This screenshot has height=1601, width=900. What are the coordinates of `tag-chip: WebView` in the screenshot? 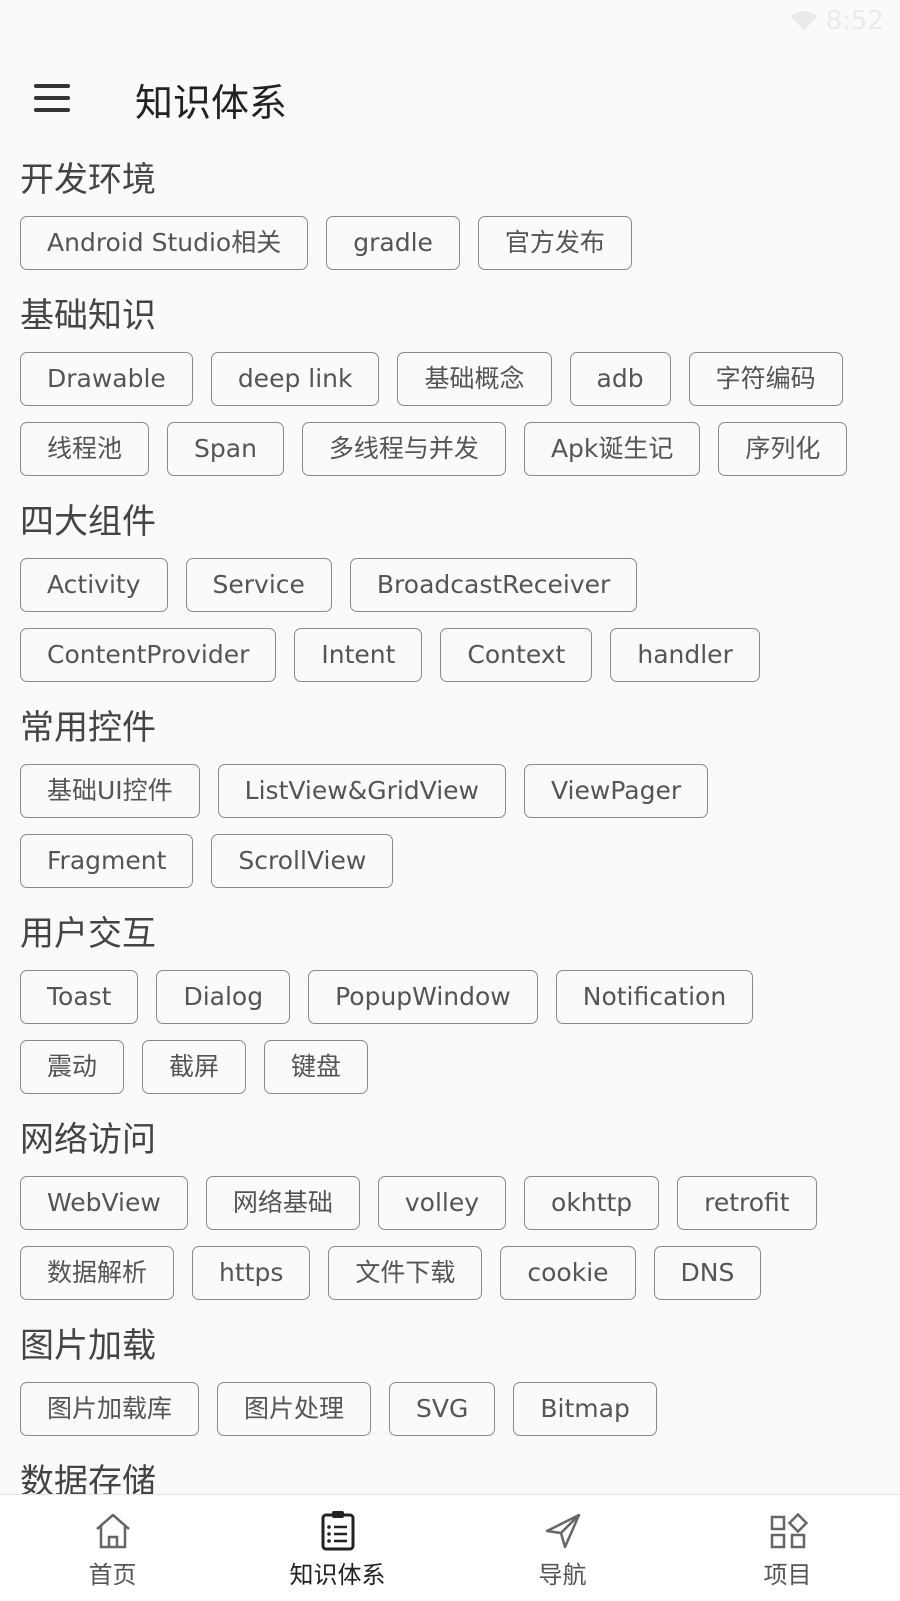 It's located at (104, 1203).